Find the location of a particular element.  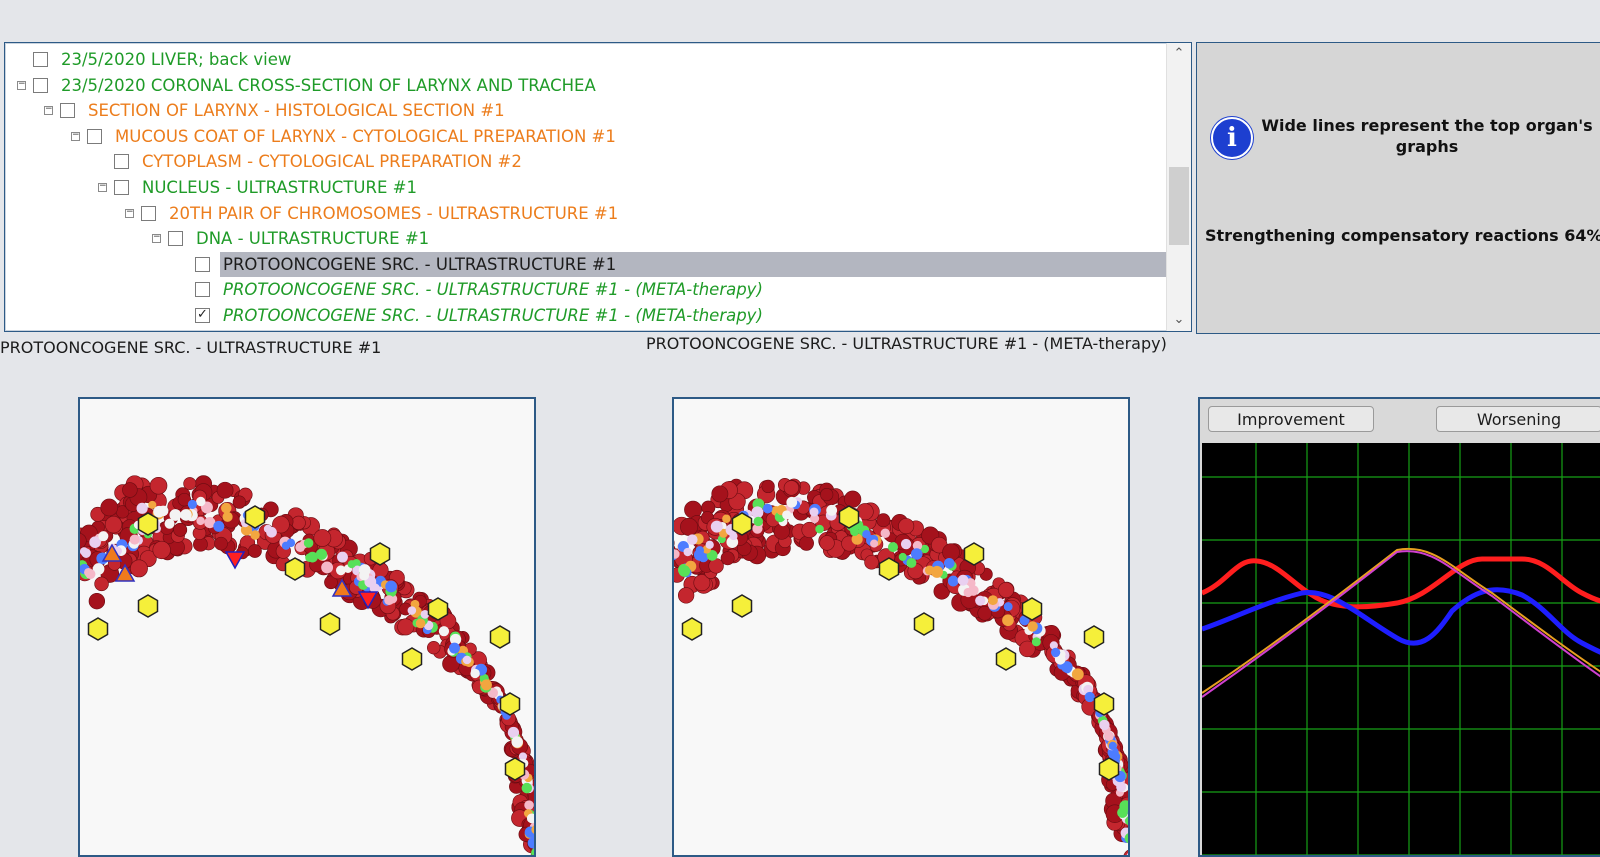

left-image-caption: PROTOONCOGENE SRC. - ULTRASTRUCTURE #1 is located at coordinates (190, 347).